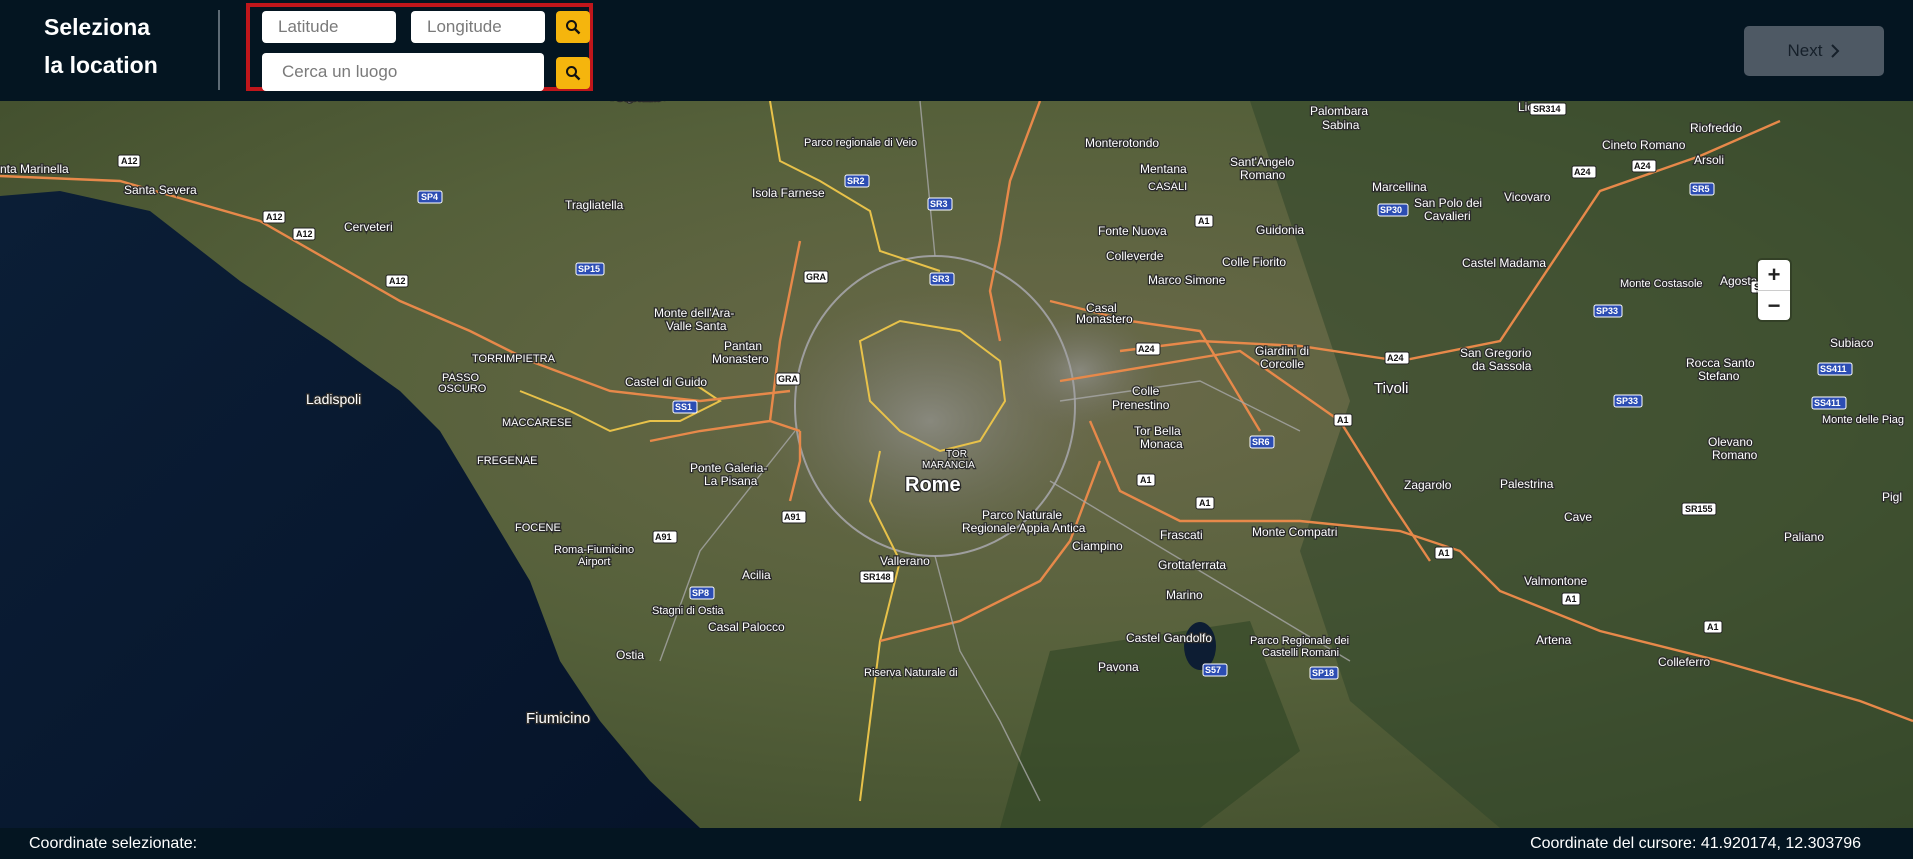 This screenshot has height=859, width=1913. What do you see at coordinates (368, 227) in the screenshot?
I see `svg-text: Cerveteri` at bounding box center [368, 227].